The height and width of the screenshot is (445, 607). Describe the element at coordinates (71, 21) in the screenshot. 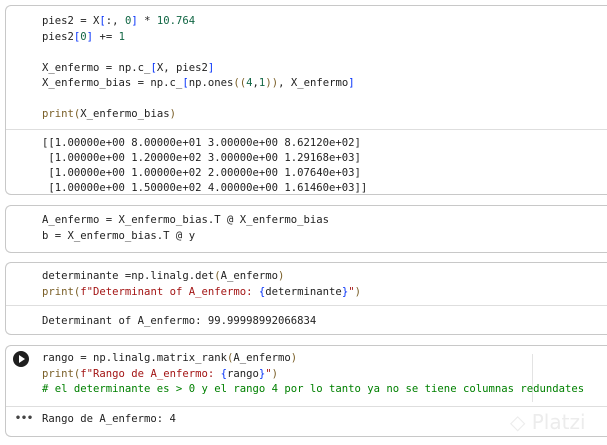

I see `code-token: pies2 = X` at that location.